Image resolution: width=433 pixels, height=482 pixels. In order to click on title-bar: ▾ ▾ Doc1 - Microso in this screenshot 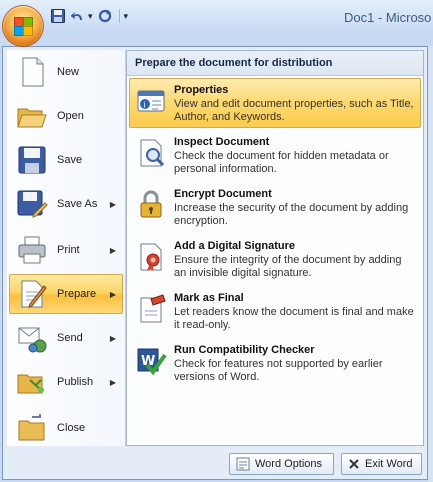, I will do `click(216, 17)`.